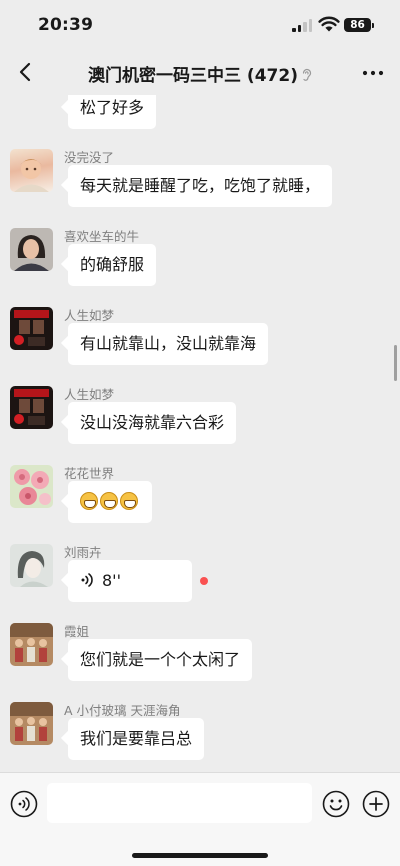 The height and width of the screenshot is (866, 400). What do you see at coordinates (376, 804) in the screenshot?
I see `plus-icon` at bounding box center [376, 804].